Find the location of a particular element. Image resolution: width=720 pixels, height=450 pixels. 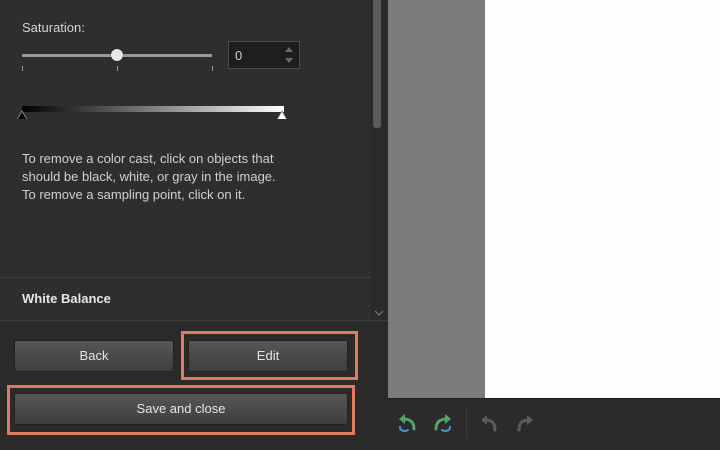

edit-highlight-frame is located at coordinates (269, 355).